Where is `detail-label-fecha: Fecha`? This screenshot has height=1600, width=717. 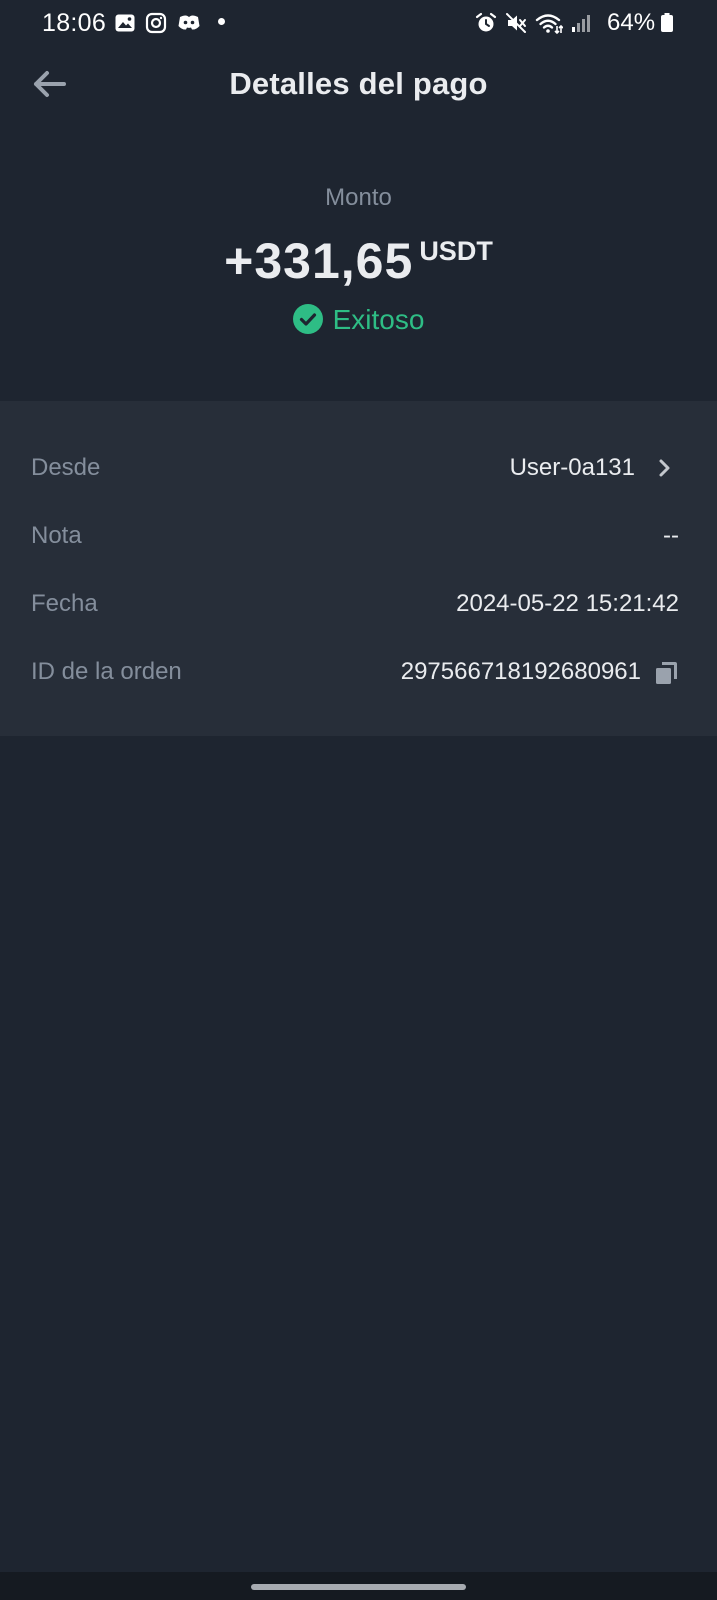
detail-label-fecha: Fecha is located at coordinates (64, 603).